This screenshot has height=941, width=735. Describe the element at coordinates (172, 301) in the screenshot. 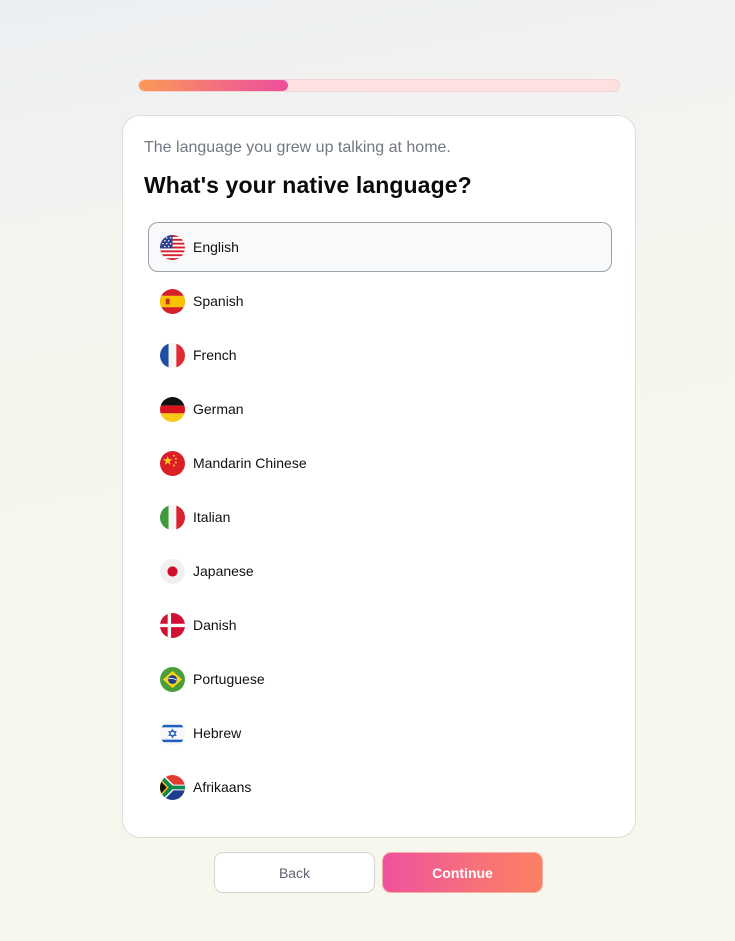

I see `spain-flag-icon` at that location.